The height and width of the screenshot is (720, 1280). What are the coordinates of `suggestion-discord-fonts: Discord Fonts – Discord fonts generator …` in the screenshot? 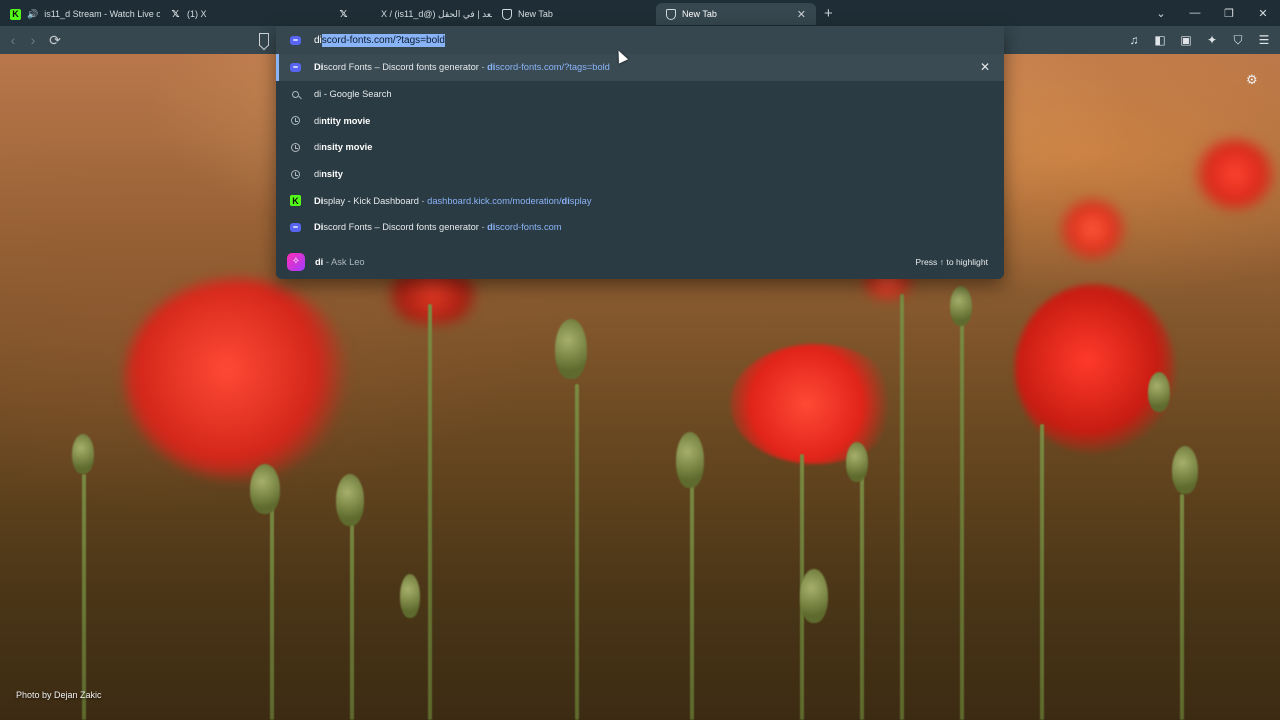 It's located at (640, 227).